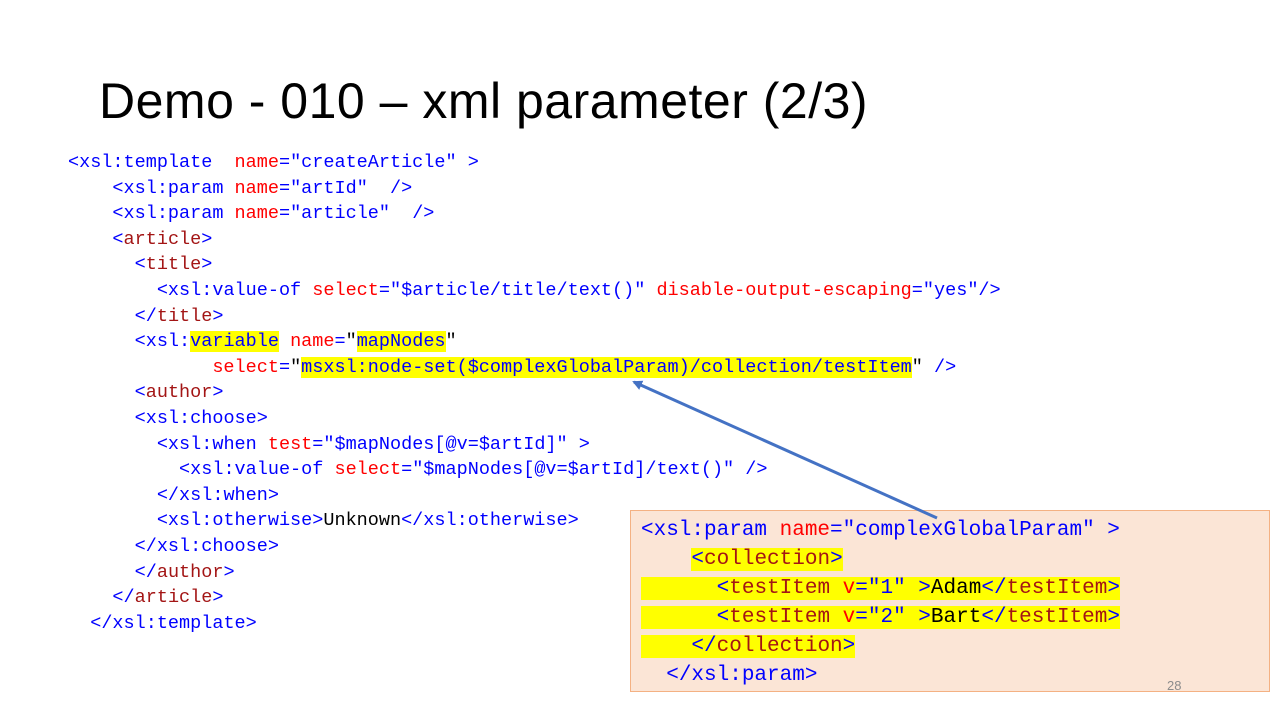  I want to click on code-line: <xsl:choose>, so click(201, 418).